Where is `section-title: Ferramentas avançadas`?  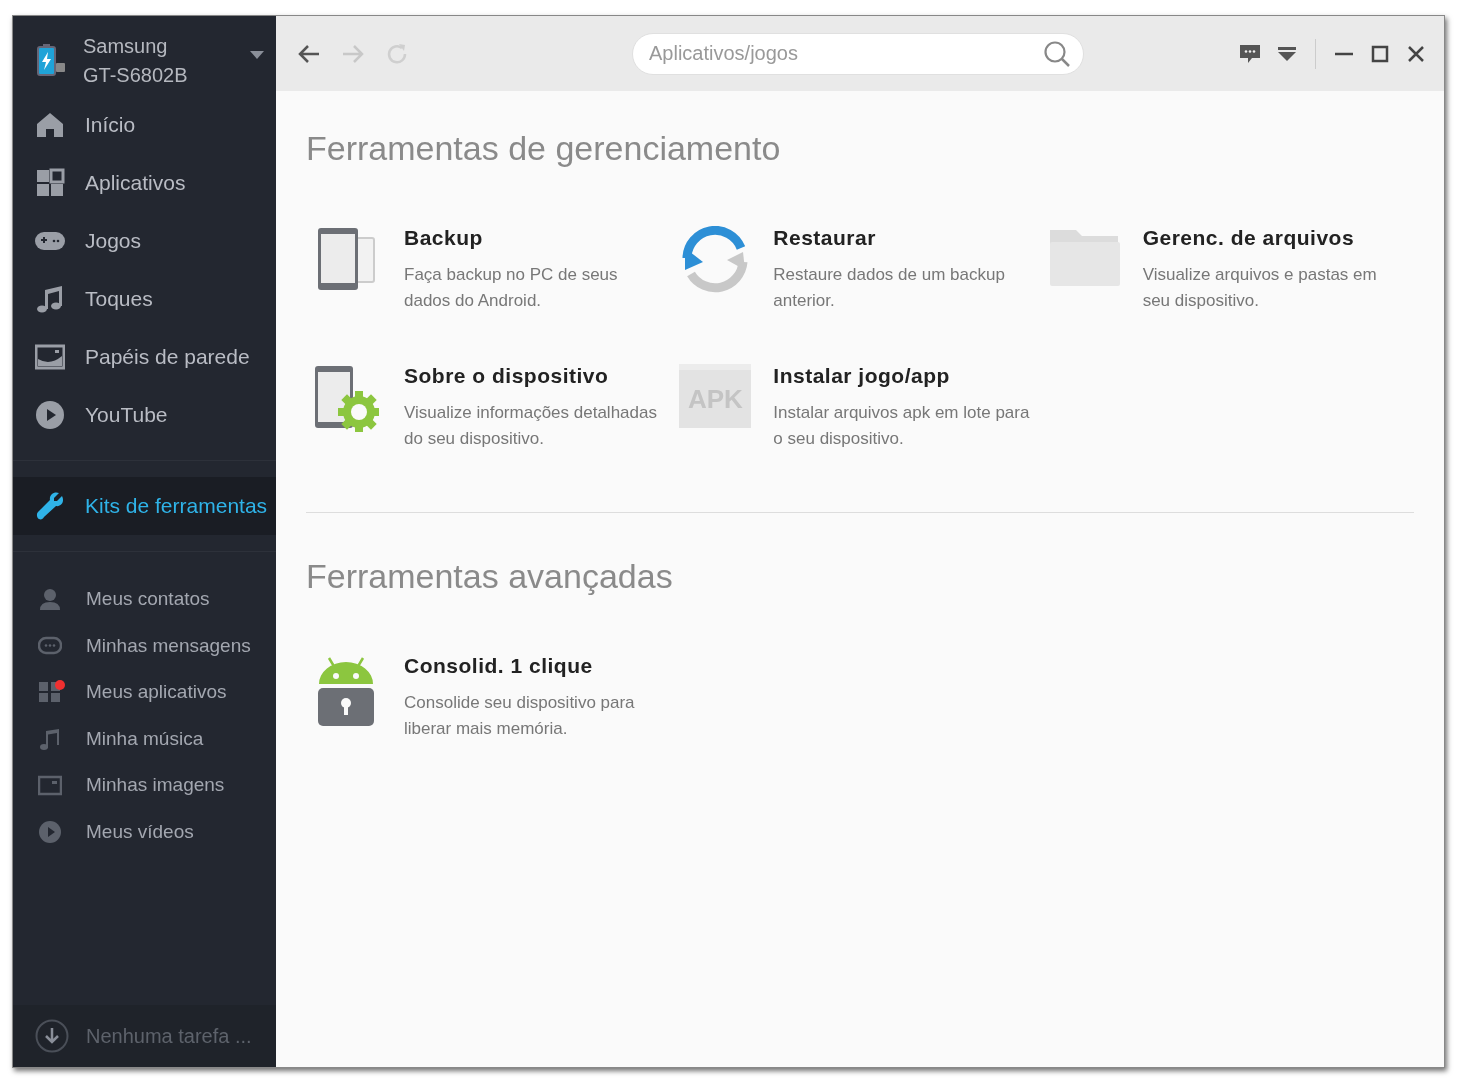
section-title: Ferramentas avançadas is located at coordinates (490, 576).